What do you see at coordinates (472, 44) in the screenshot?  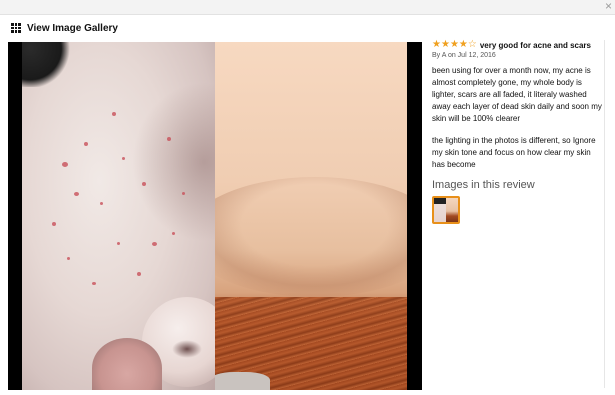 I see `star-empty-icon: ☆` at bounding box center [472, 44].